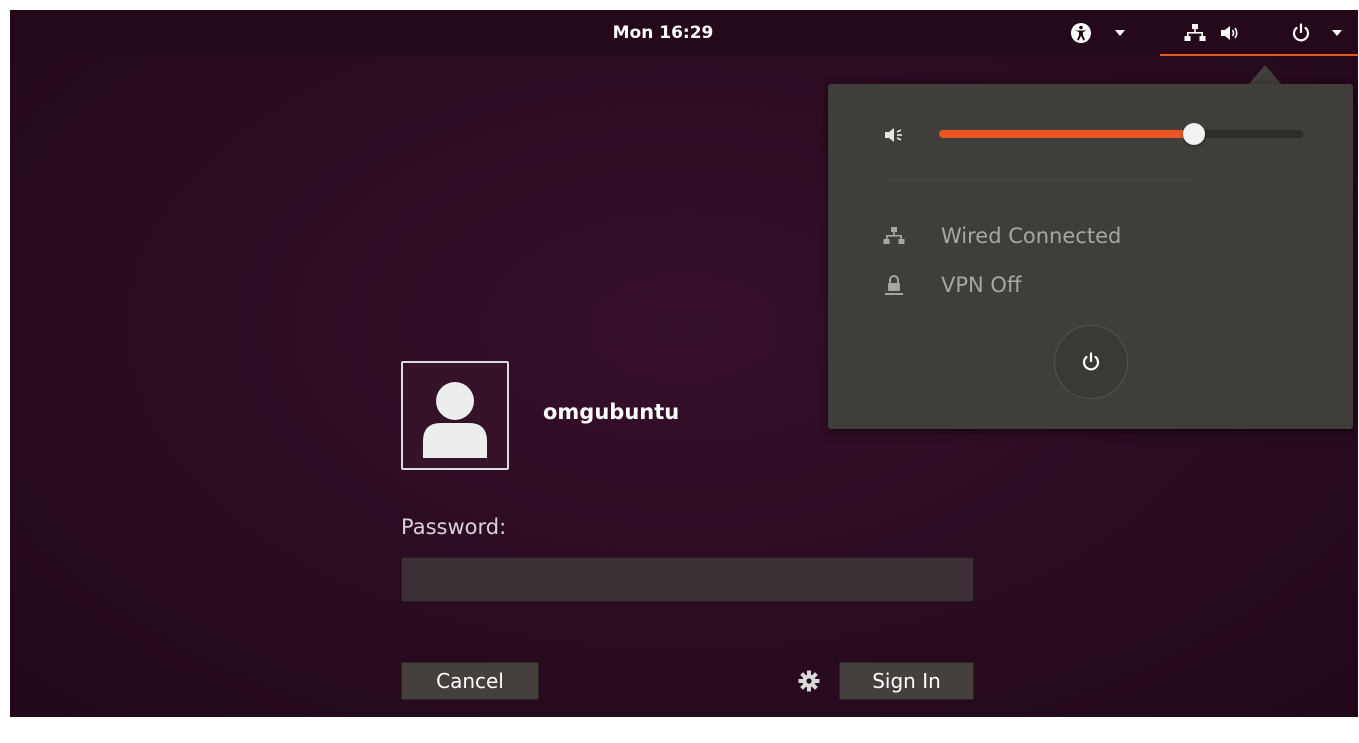 This screenshot has height=743, width=1359. What do you see at coordinates (1230, 33) in the screenshot?
I see `volume-icon` at bounding box center [1230, 33].